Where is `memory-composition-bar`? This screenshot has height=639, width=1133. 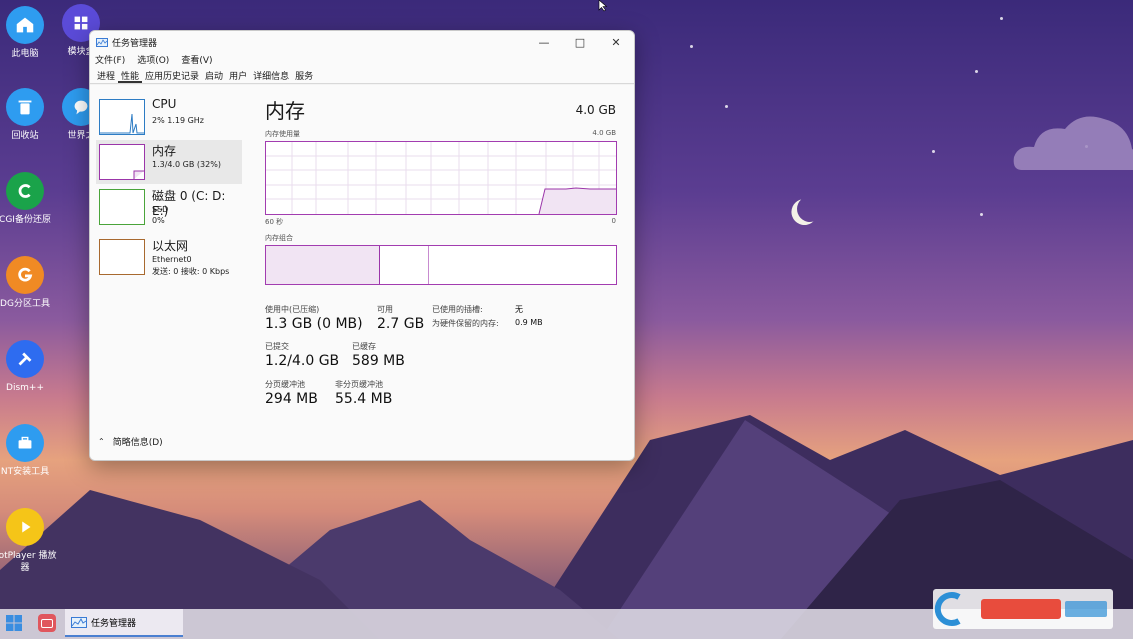 memory-composition-bar is located at coordinates (441, 265).